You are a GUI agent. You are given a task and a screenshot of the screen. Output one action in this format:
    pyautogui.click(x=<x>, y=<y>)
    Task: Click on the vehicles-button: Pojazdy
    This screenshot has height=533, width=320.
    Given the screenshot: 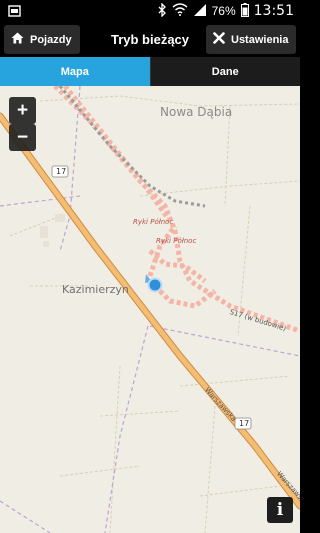 What is the action you would take?
    pyautogui.click(x=42, y=39)
    